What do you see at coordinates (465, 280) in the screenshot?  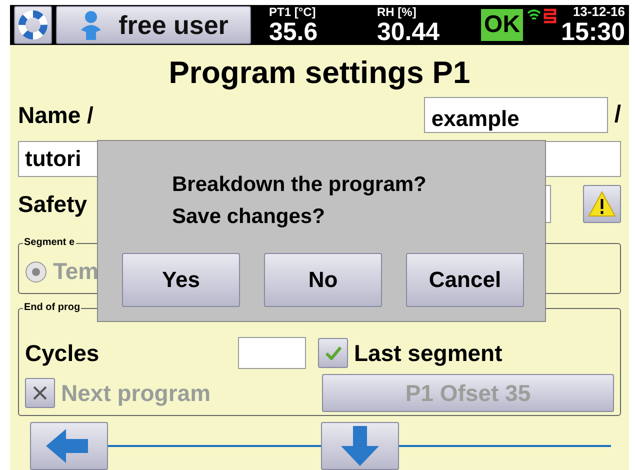 I see `dialog-button: Cancel` at bounding box center [465, 280].